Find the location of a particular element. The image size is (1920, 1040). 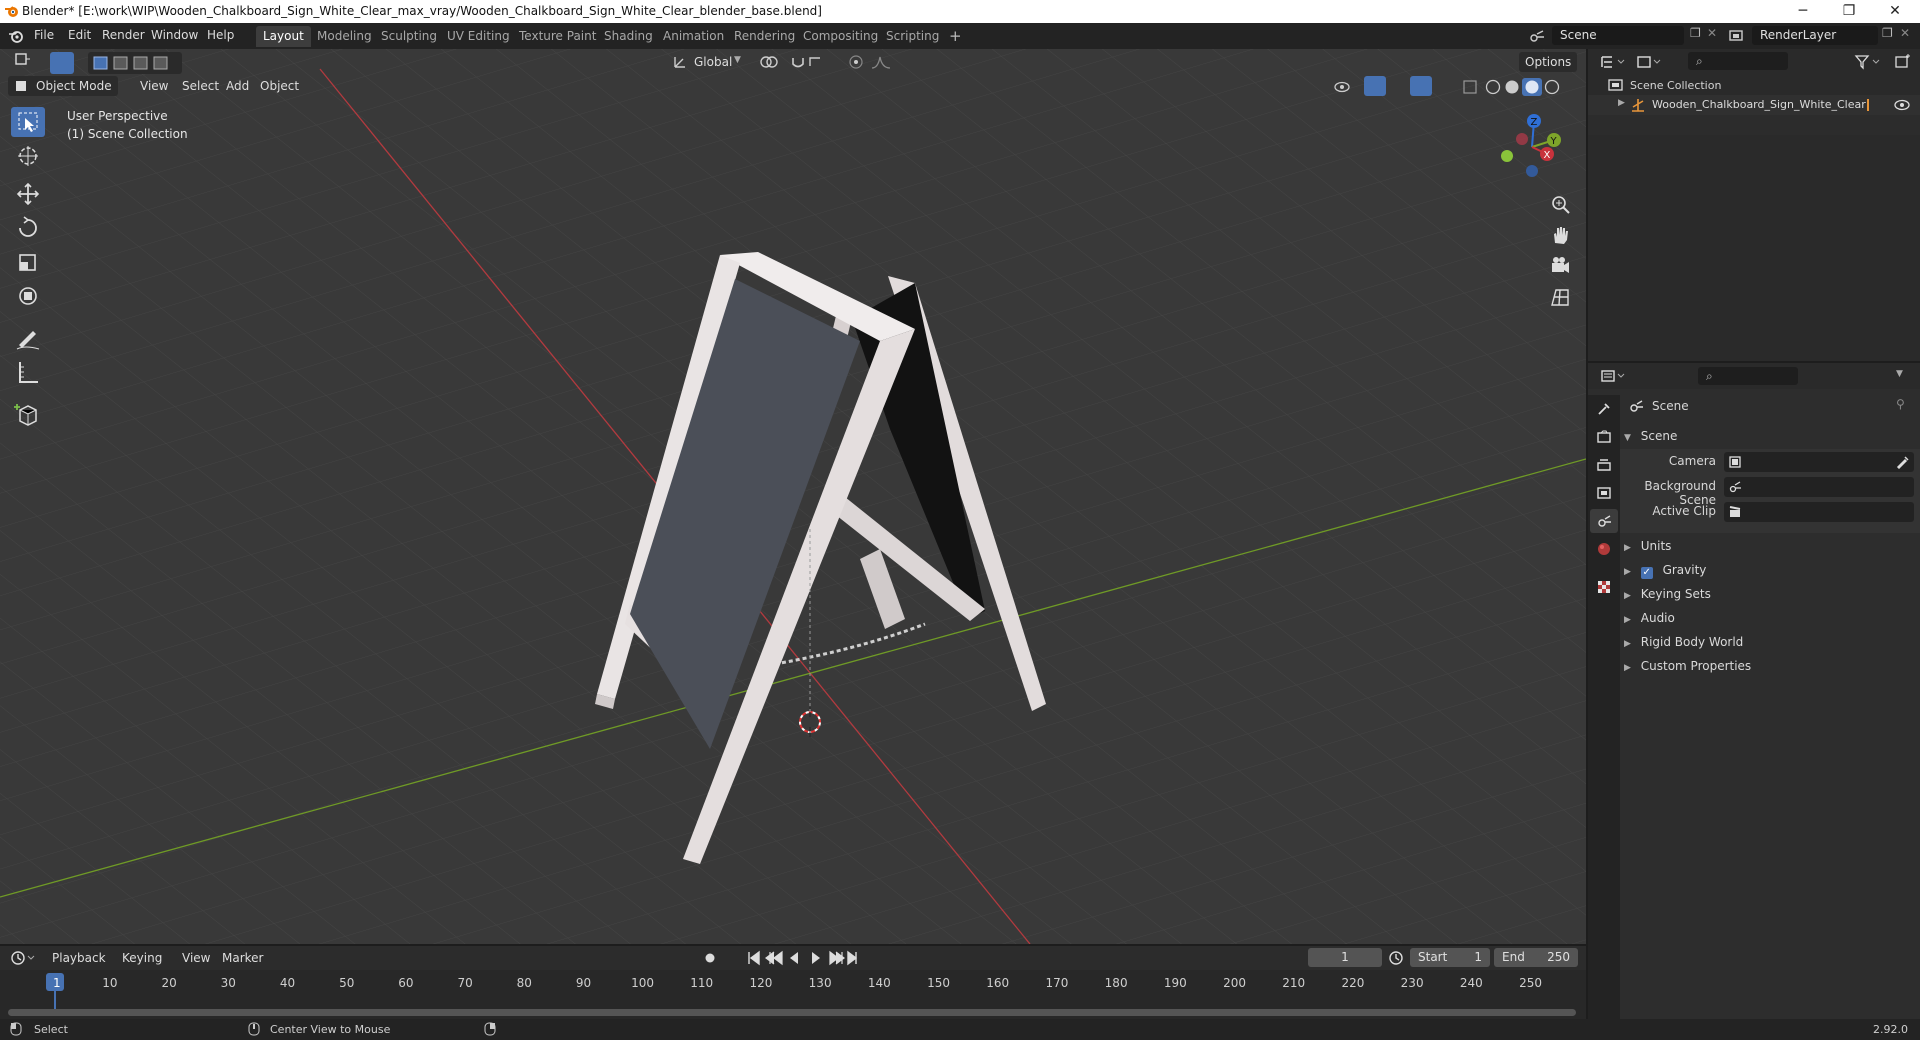

panel-gravity: ▶ ✓ Gravity is located at coordinates (1770, 570).